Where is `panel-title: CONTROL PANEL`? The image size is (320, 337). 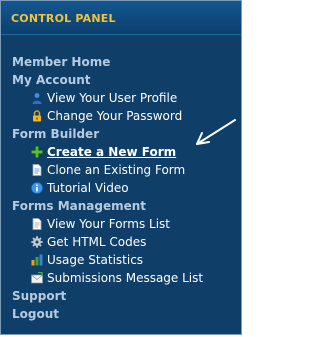 panel-title: CONTROL PANEL is located at coordinates (63, 18).